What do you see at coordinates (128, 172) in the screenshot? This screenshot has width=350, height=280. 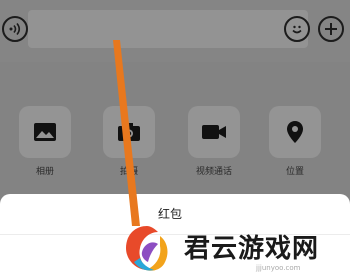 I see `action-label: 拍摄` at bounding box center [128, 172].